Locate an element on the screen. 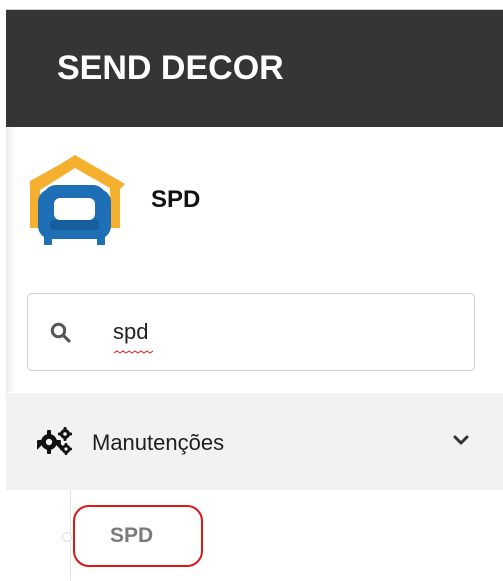 The image size is (503, 581). submenu-bullet-icon is located at coordinates (67, 537).